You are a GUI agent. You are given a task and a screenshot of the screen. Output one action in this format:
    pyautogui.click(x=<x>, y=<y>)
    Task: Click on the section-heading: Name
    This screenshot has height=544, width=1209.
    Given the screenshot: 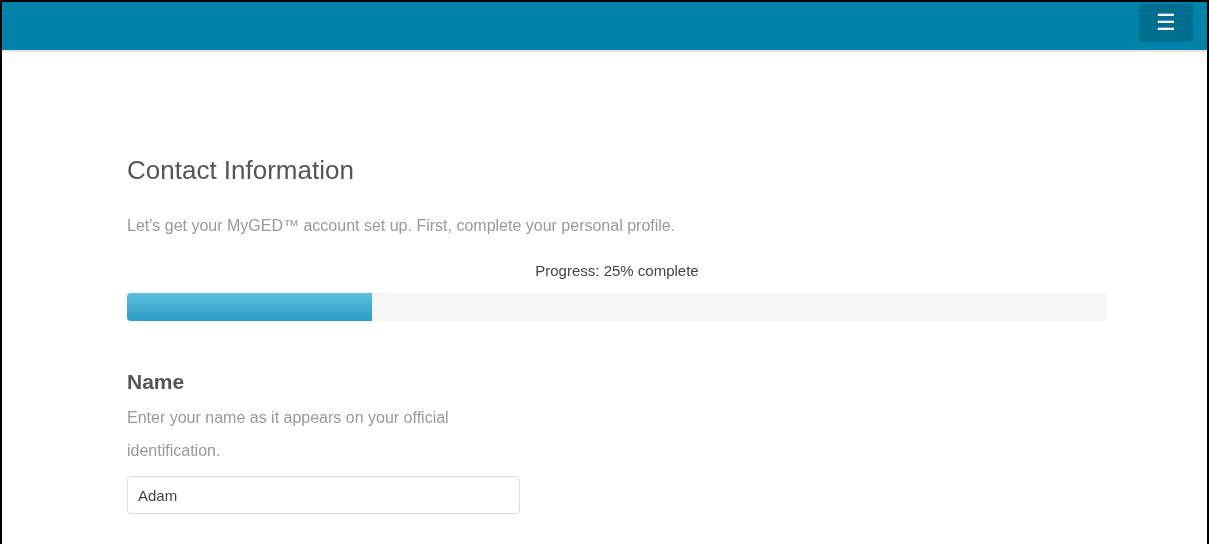 What is the action you would take?
    pyautogui.click(x=156, y=382)
    